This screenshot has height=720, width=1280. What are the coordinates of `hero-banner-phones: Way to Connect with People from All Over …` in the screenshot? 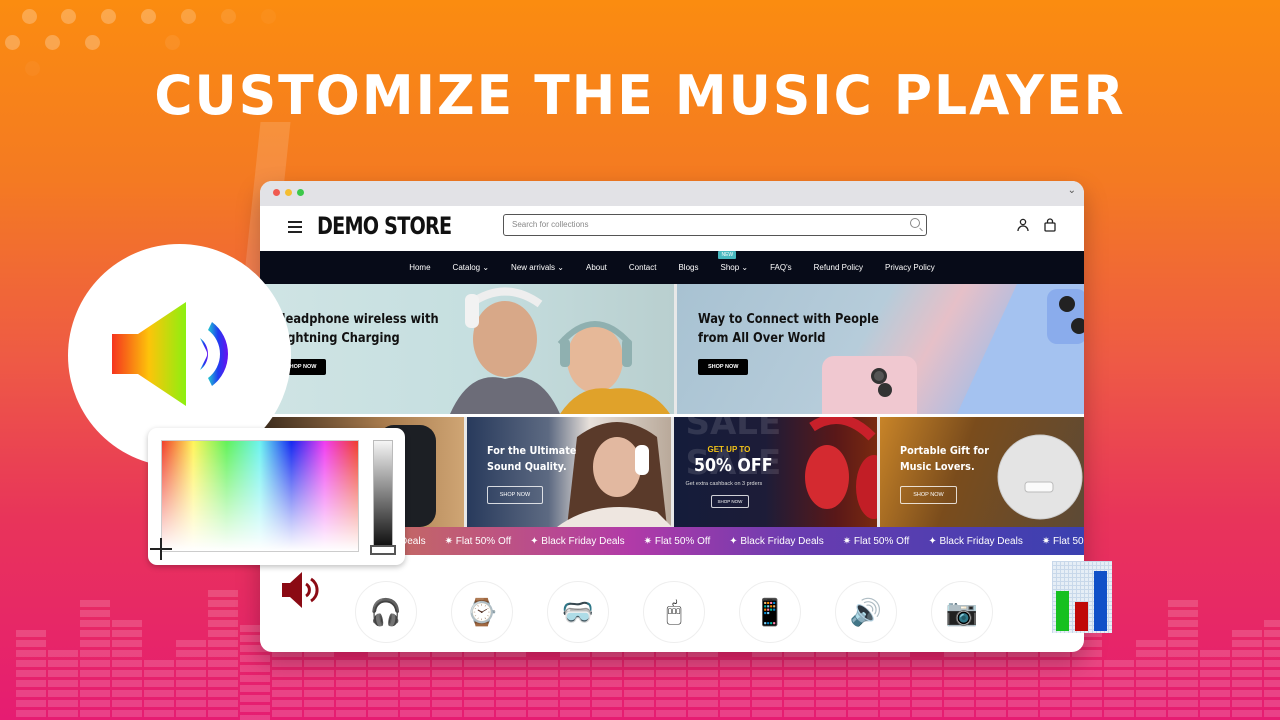 It's located at (880, 349).